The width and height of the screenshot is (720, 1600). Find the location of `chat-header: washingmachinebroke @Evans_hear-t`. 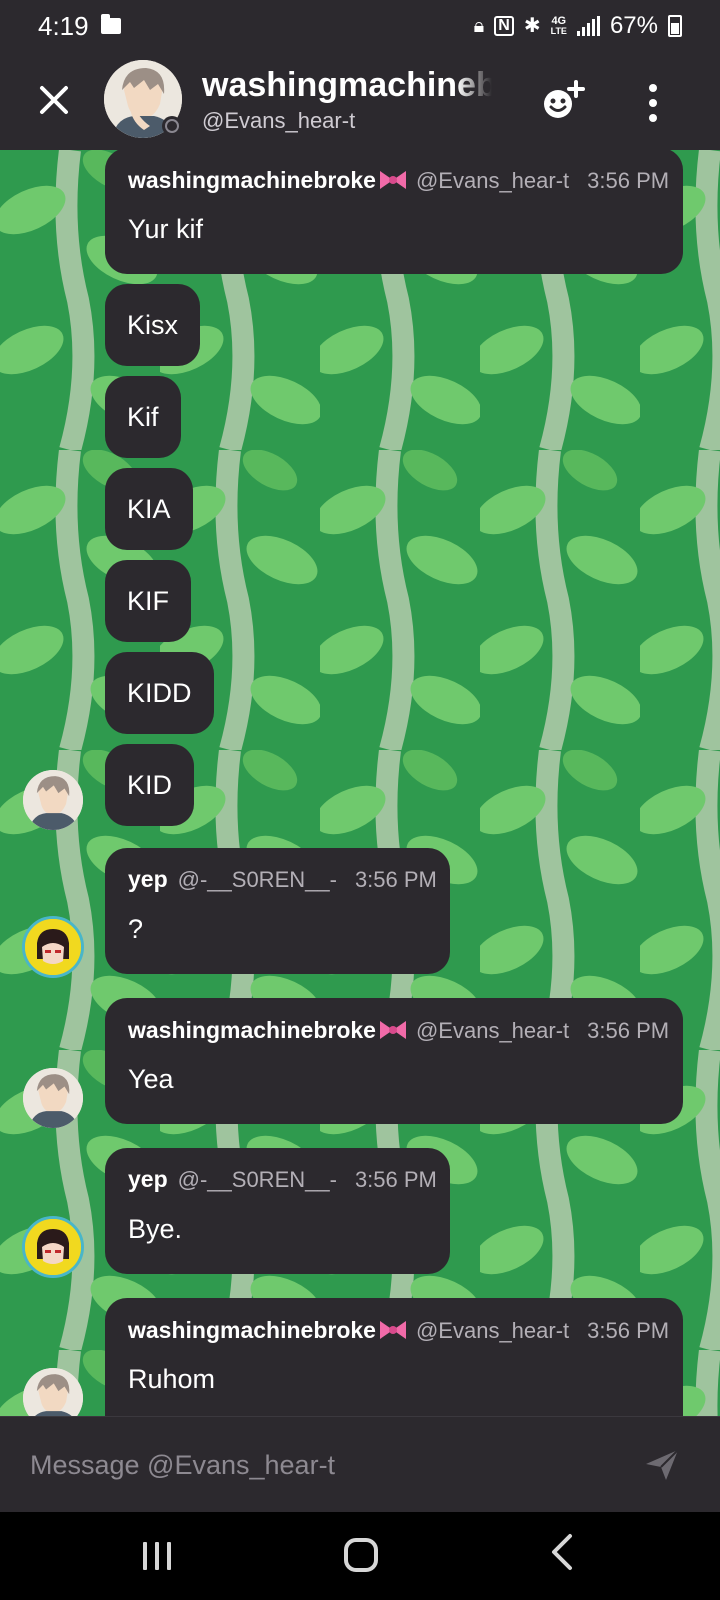

chat-header: washingmachinebroke @Evans_hear-t is located at coordinates (360, 101).